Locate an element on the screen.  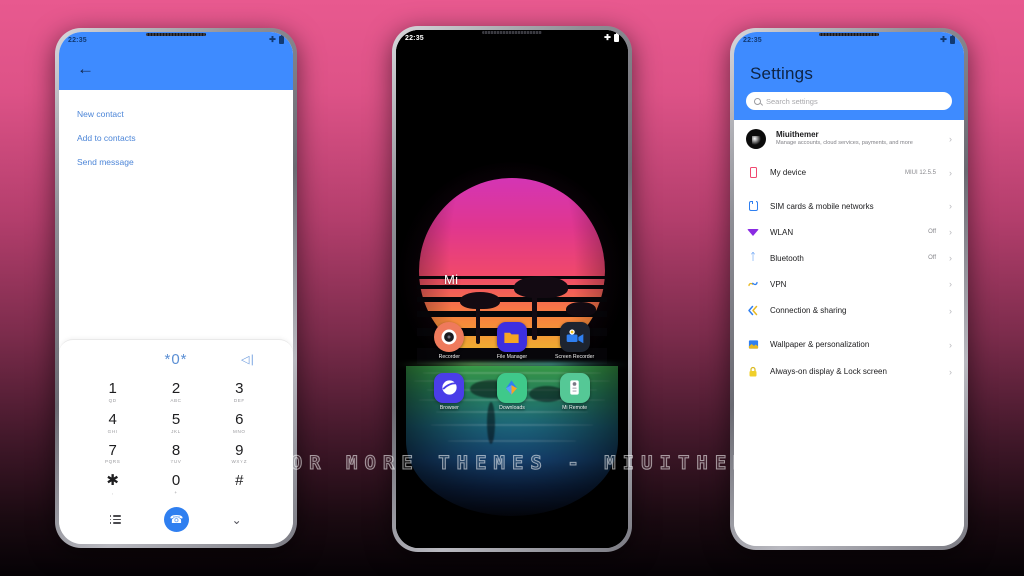
row-label: VPN is located at coordinates (778, 284).